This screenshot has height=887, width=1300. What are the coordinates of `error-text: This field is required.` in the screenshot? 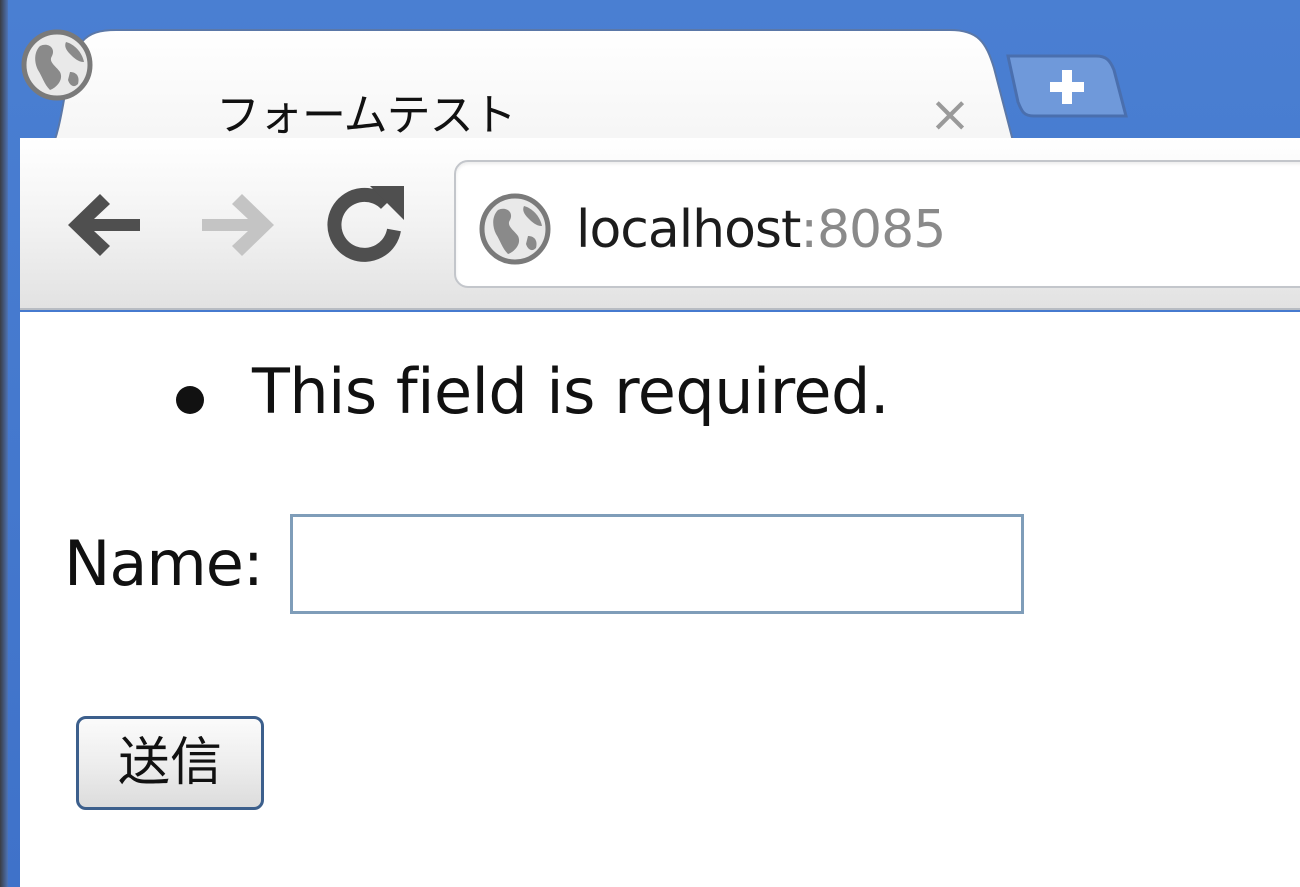 It's located at (571, 391).